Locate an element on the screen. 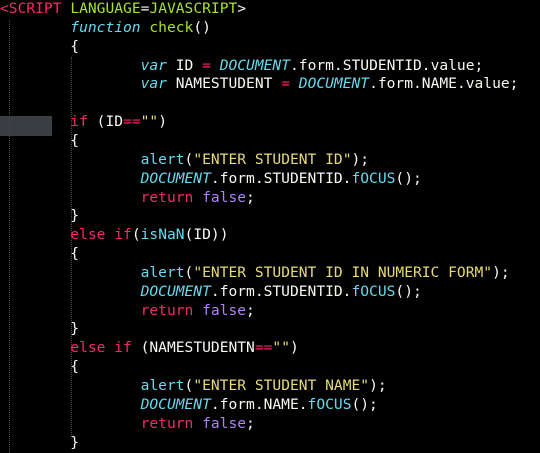  code-line: DOCUMENT.form.NAME.fOCUS(); is located at coordinates (189, 405).